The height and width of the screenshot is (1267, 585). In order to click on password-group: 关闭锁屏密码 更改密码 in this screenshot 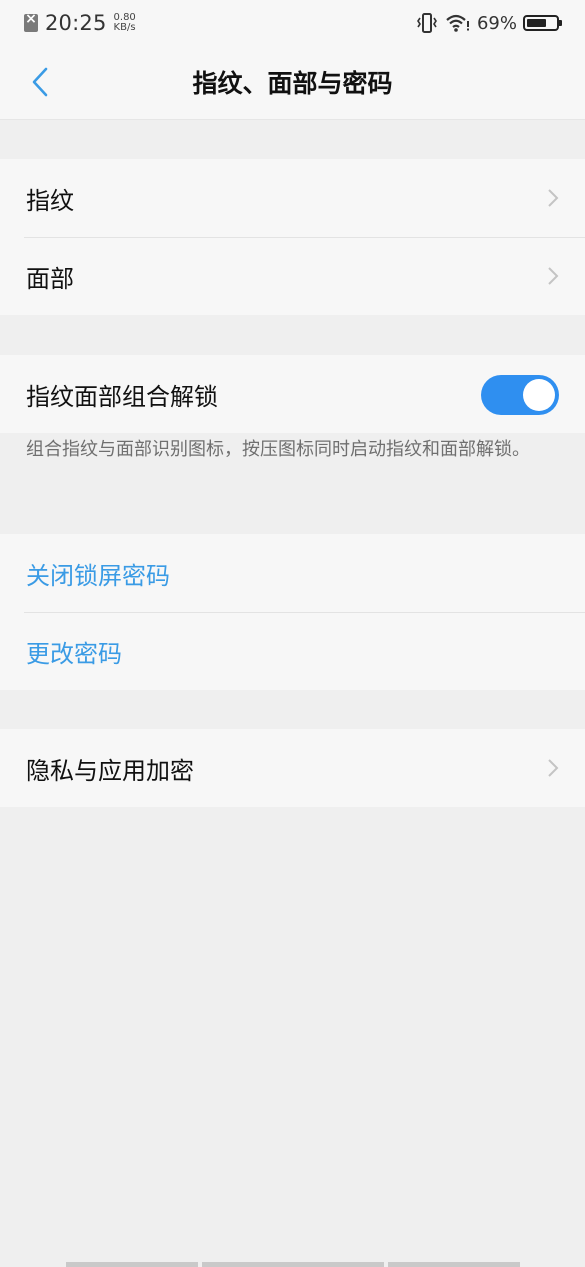, I will do `click(292, 612)`.